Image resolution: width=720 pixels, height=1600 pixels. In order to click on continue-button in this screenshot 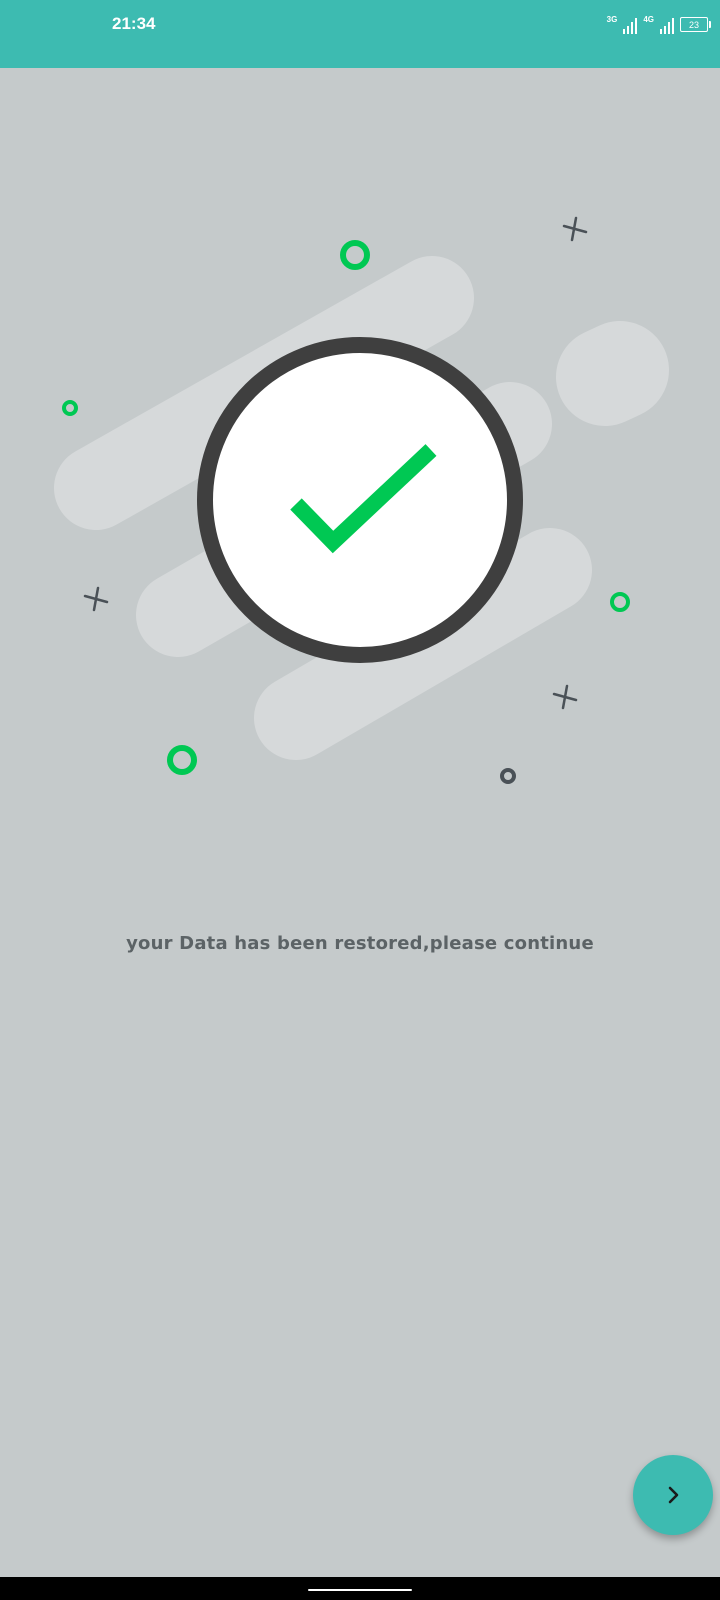, I will do `click(673, 1495)`.